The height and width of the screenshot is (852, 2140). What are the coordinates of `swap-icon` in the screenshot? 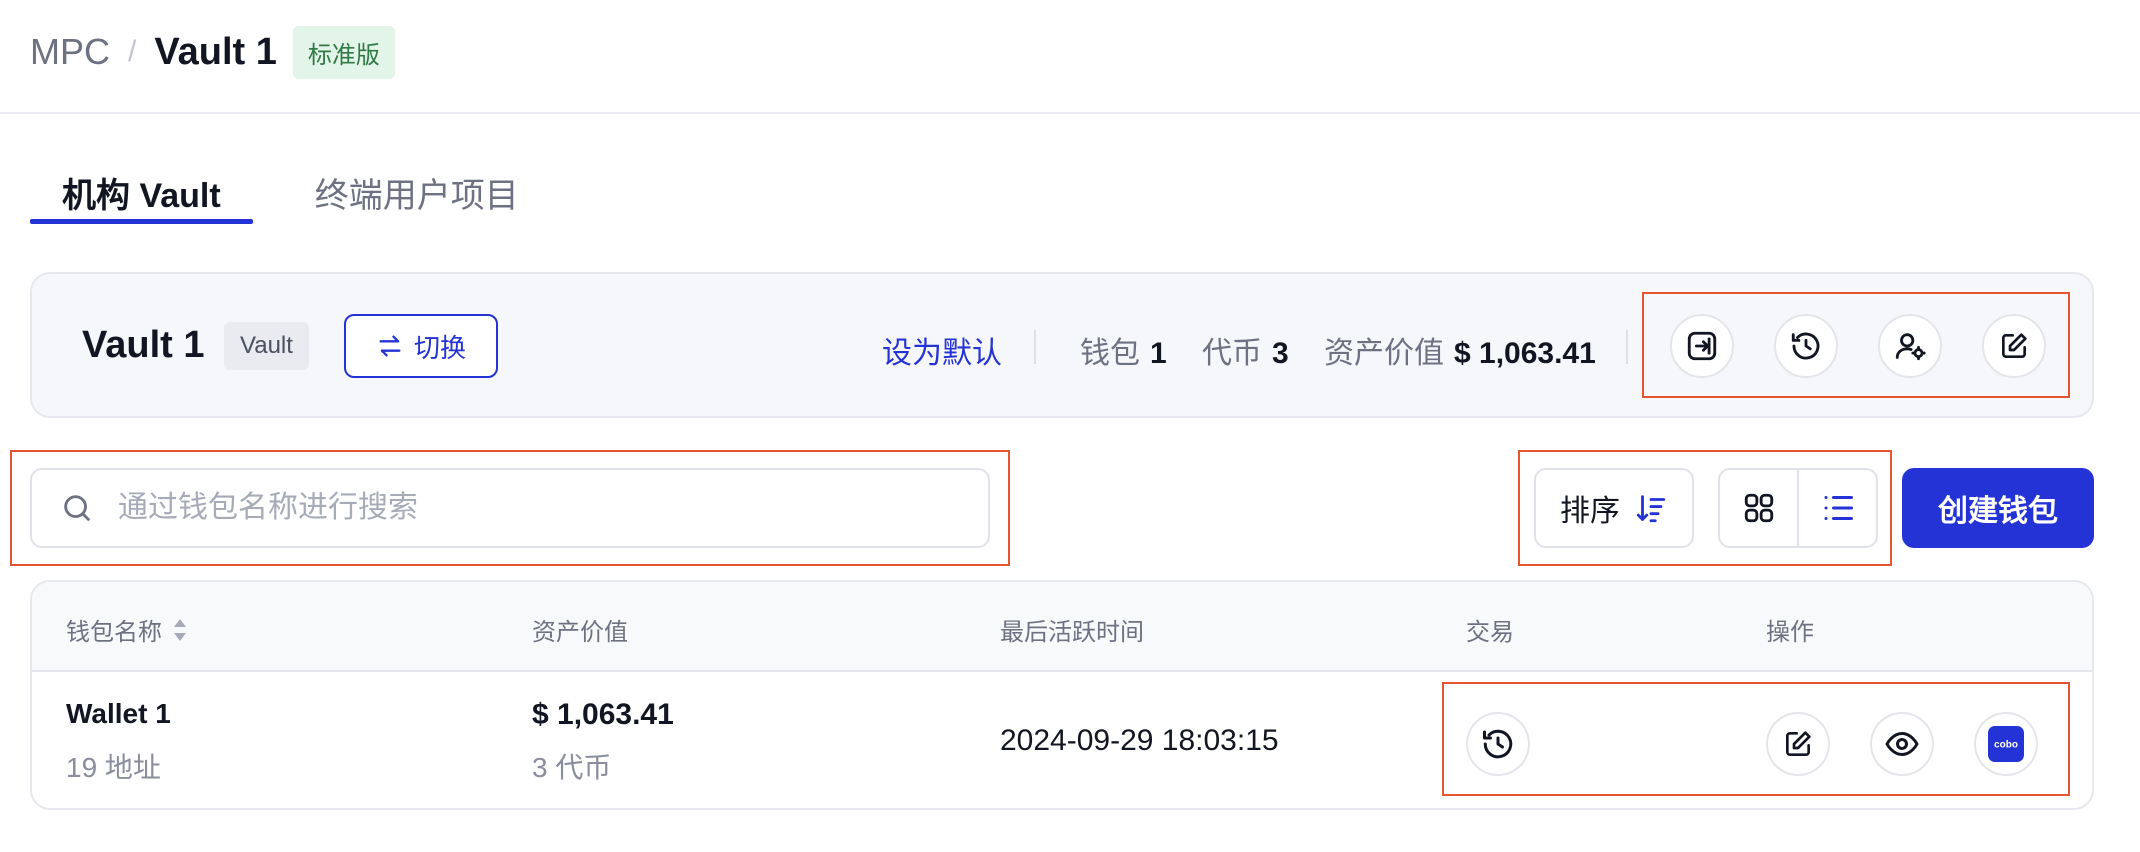 It's located at (390, 346).